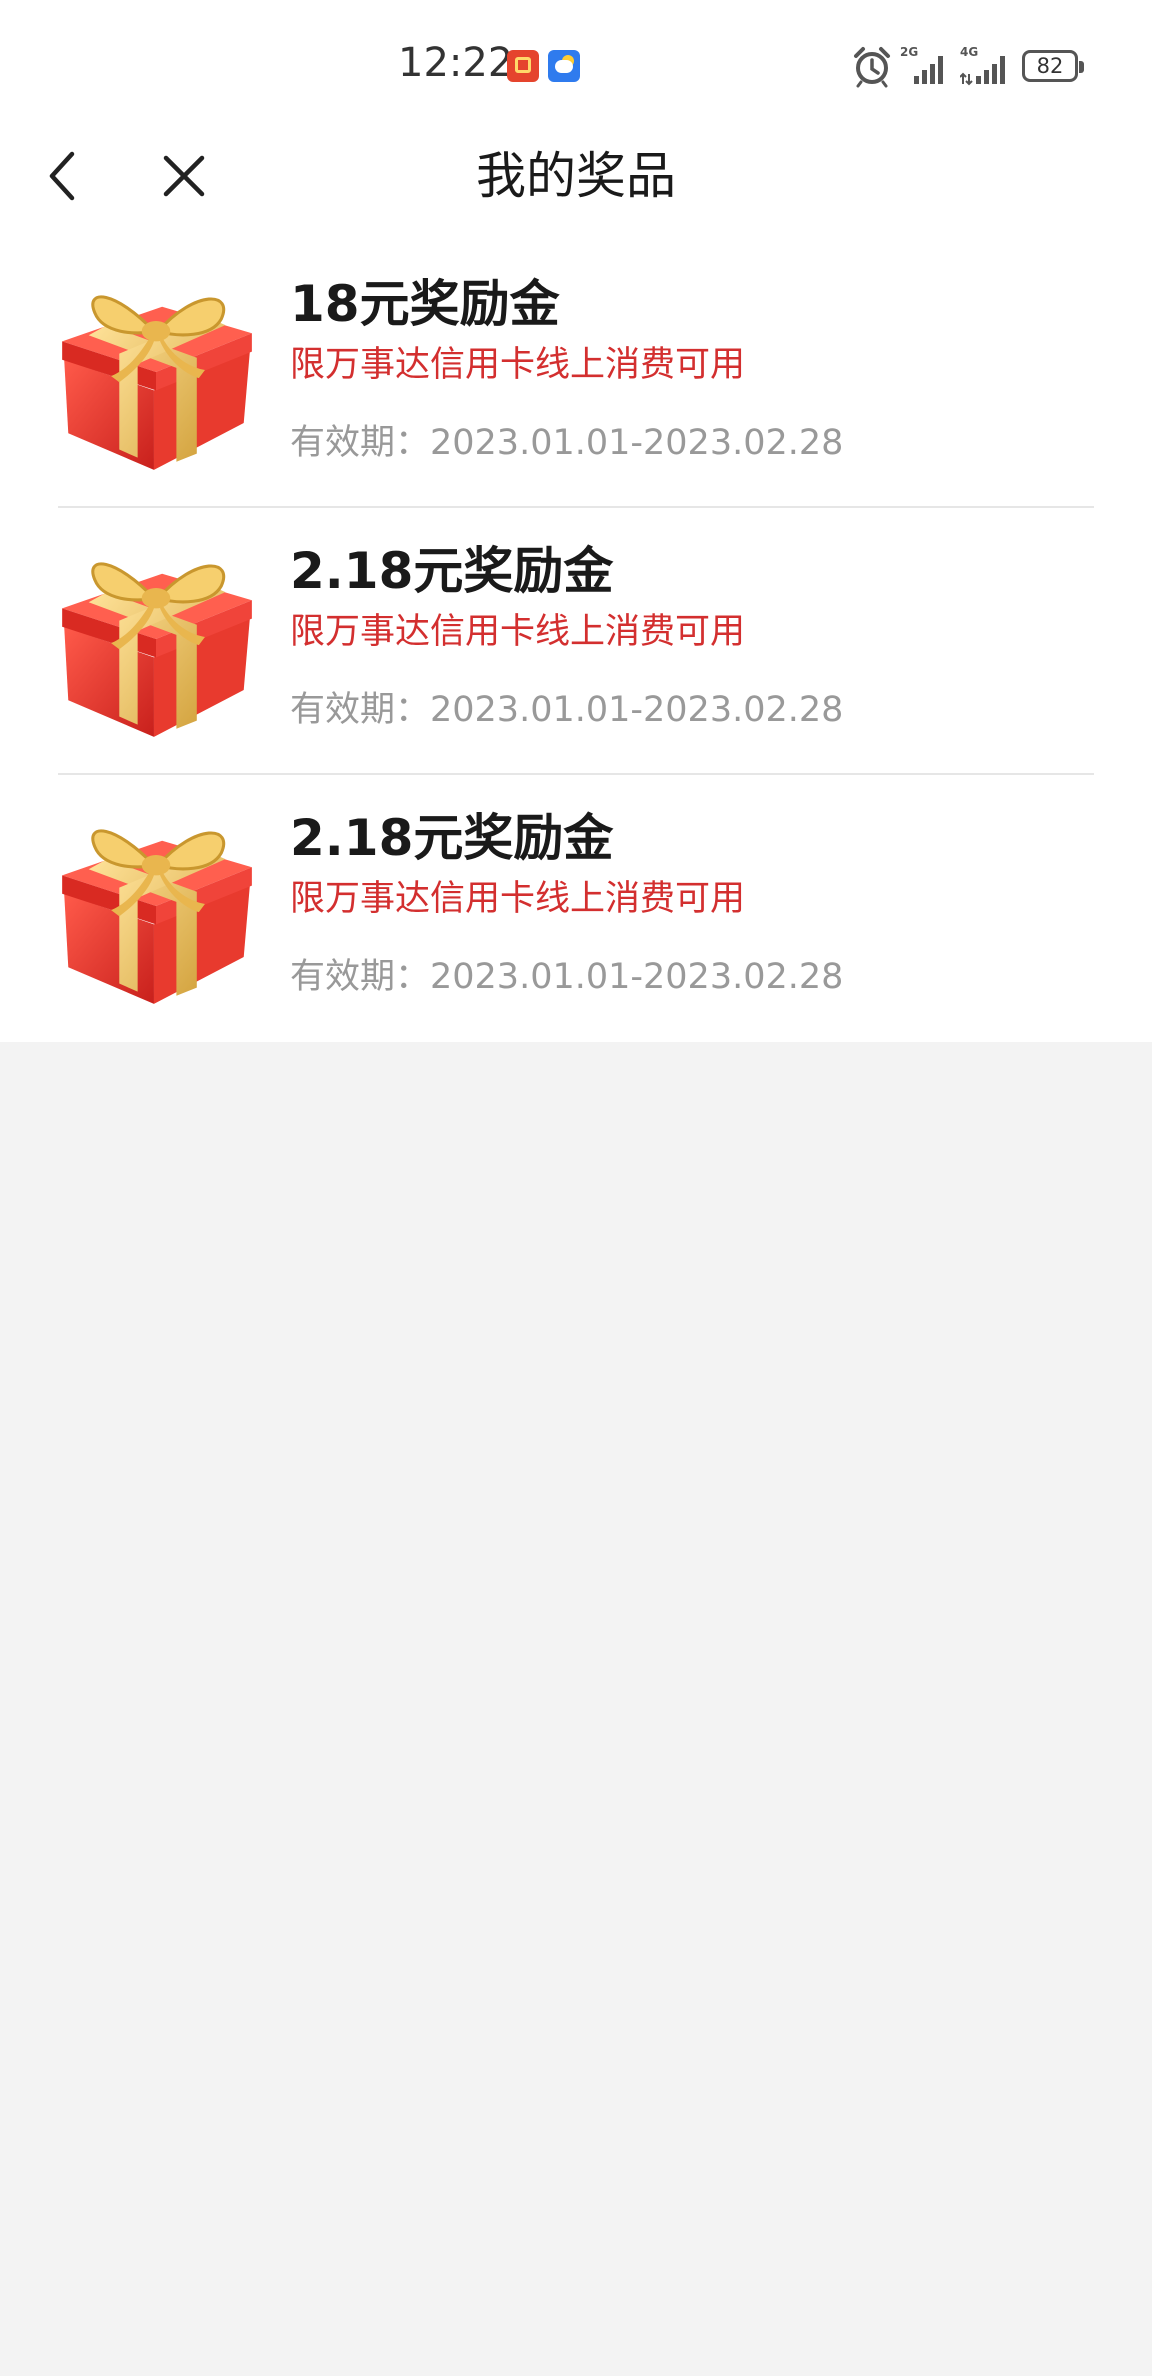 The height and width of the screenshot is (2376, 1152). What do you see at coordinates (969, 52) in the screenshot?
I see `signal-4g-label: 4G` at bounding box center [969, 52].